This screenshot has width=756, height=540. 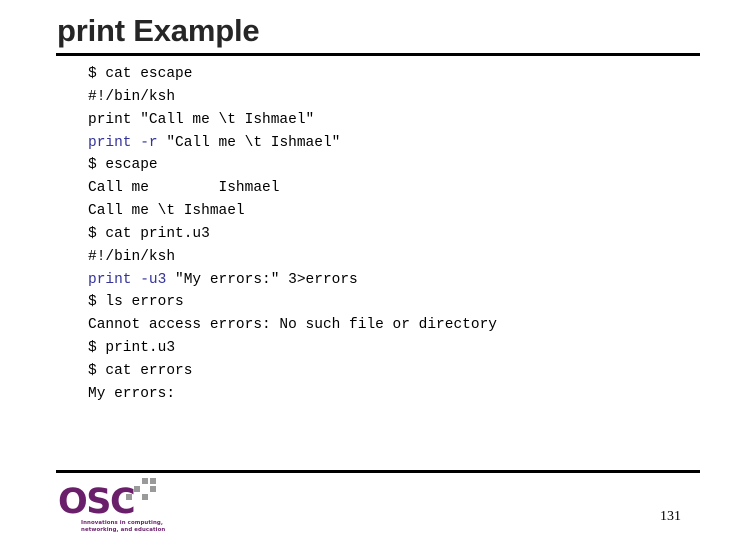 I want to click on code-keyword: print -u3, so click(x=127, y=279).